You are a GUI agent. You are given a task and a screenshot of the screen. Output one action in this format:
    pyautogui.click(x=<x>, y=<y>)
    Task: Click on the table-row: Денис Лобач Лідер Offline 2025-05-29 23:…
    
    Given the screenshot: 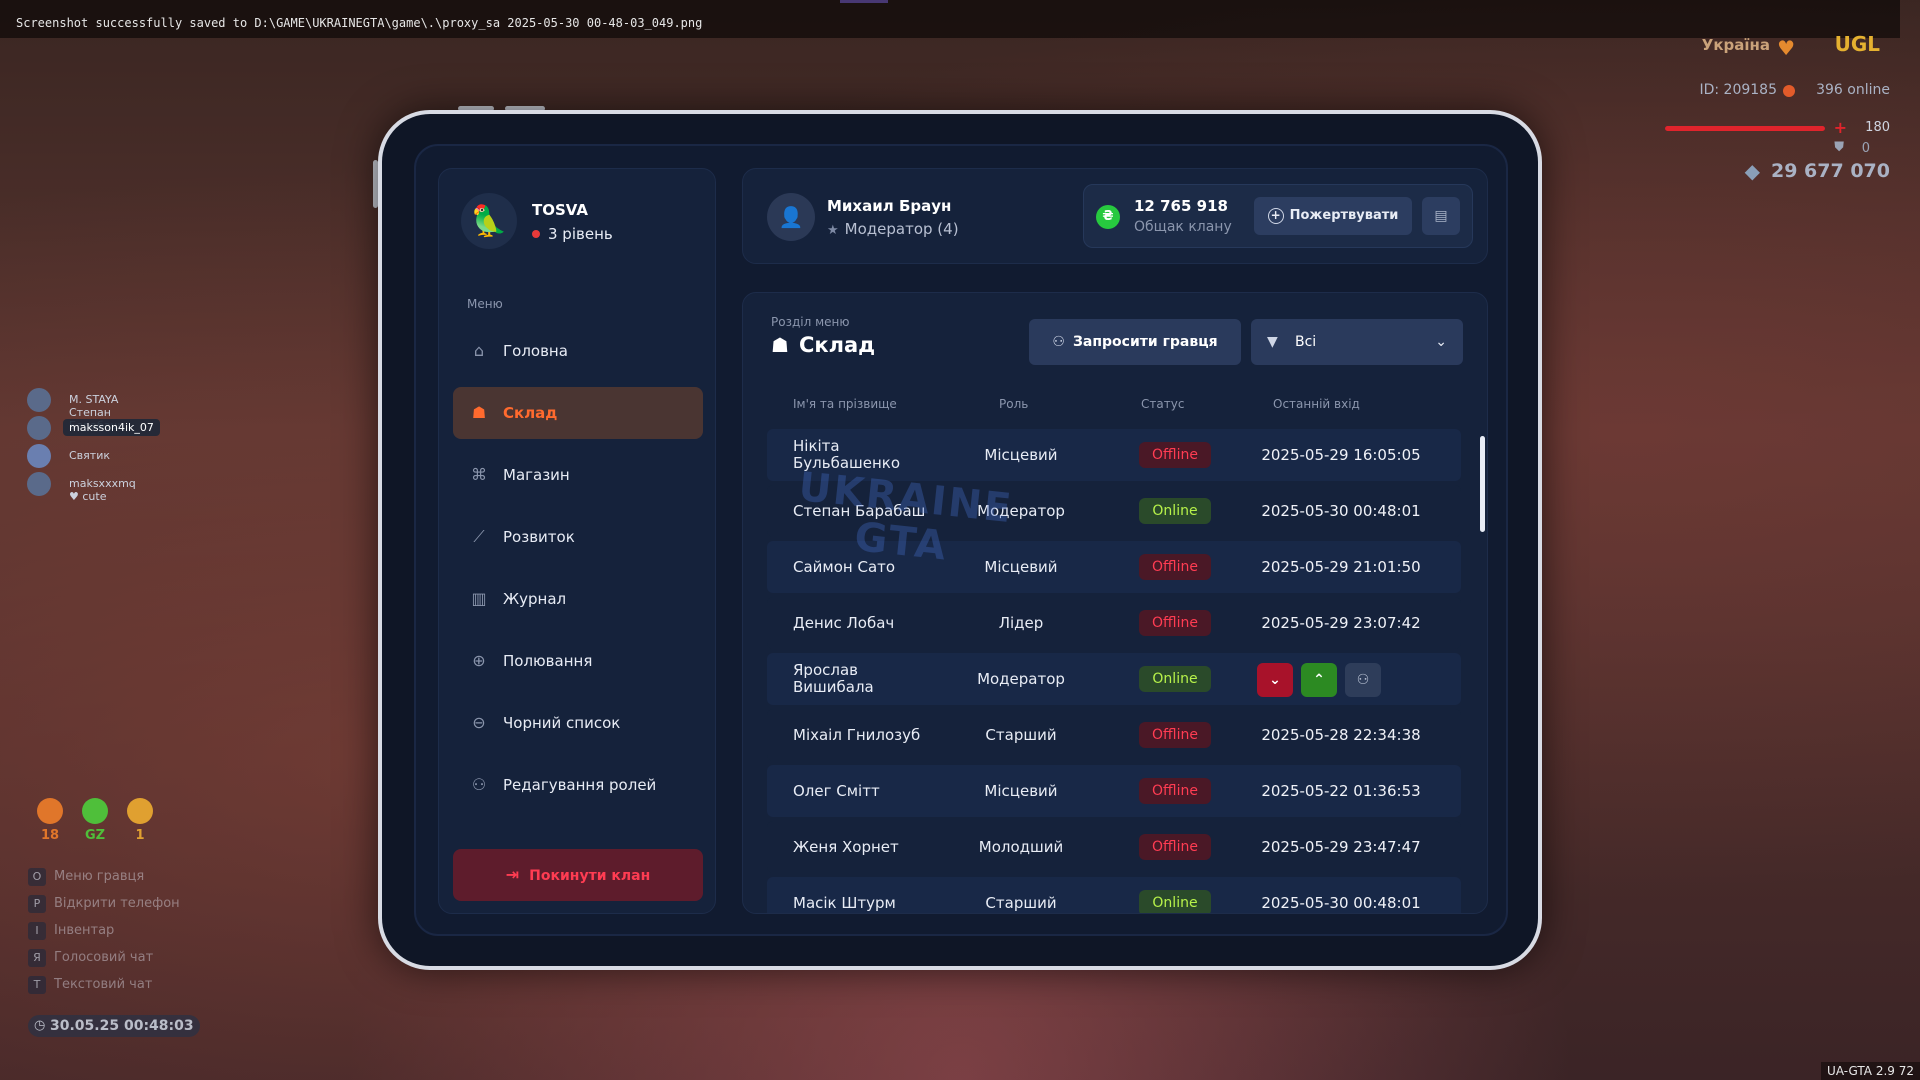 What is the action you would take?
    pyautogui.click(x=1114, y=623)
    